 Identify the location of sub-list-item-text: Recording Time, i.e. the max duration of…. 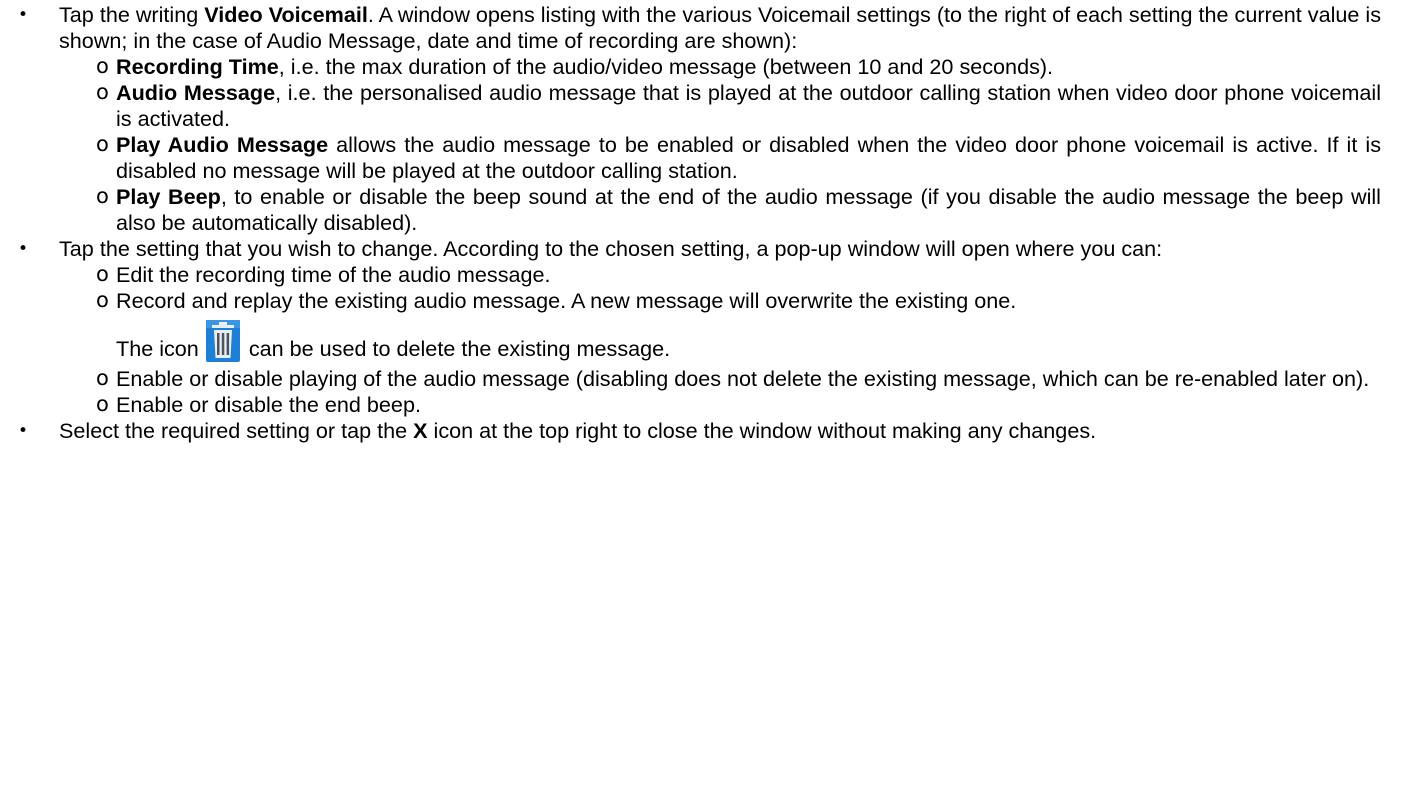
(585, 66).